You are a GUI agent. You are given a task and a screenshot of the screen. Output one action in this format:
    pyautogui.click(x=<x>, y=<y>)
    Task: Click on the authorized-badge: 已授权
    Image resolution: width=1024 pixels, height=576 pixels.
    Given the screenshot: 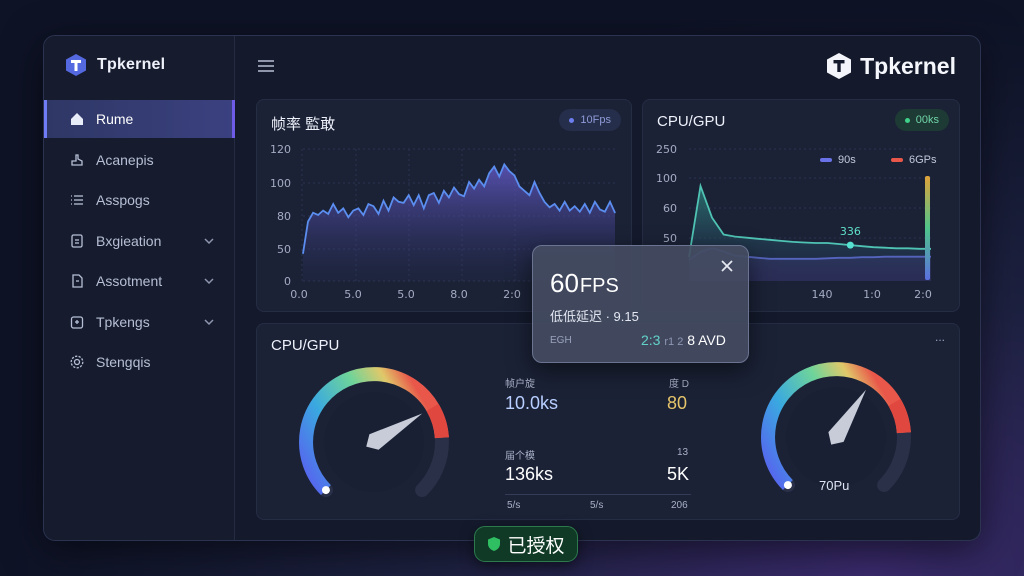 What is the action you would take?
    pyautogui.click(x=526, y=544)
    